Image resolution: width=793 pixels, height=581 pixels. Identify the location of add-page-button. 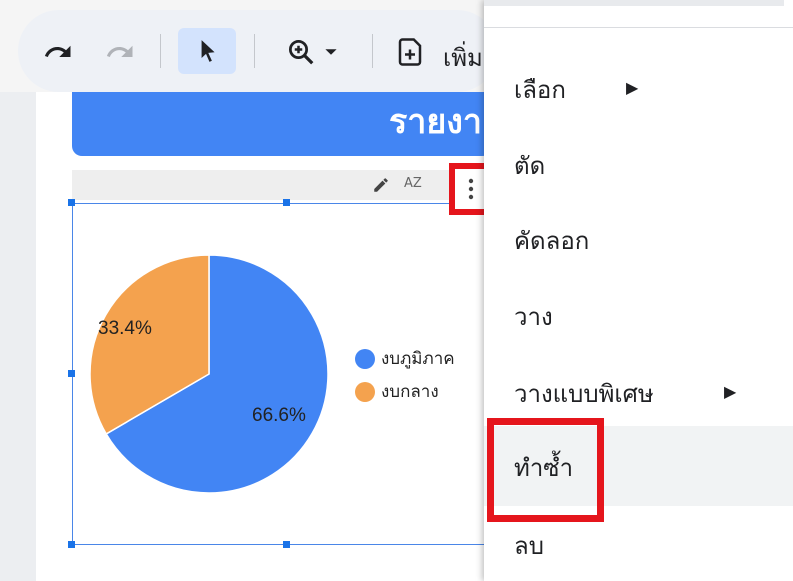
(410, 52).